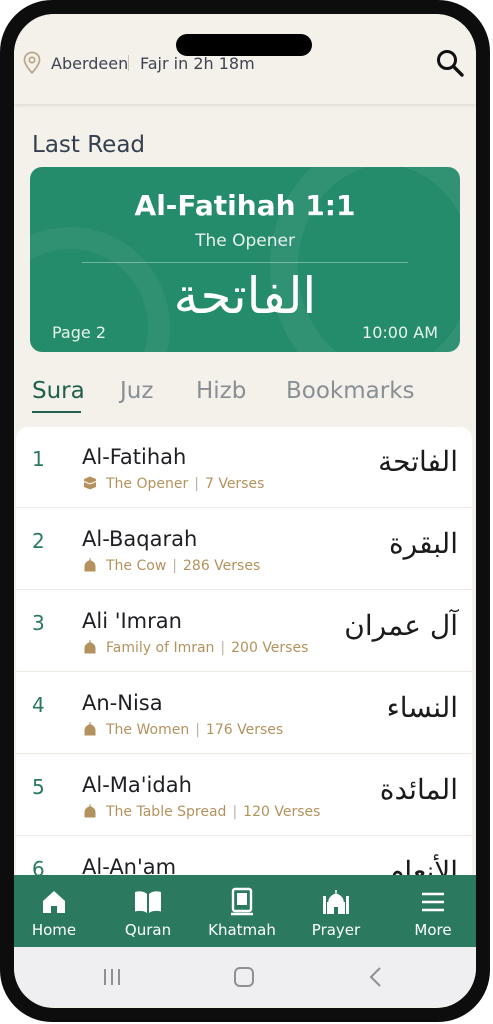  Describe the element at coordinates (54, 930) in the screenshot. I see `nav-home-label: Home` at that location.